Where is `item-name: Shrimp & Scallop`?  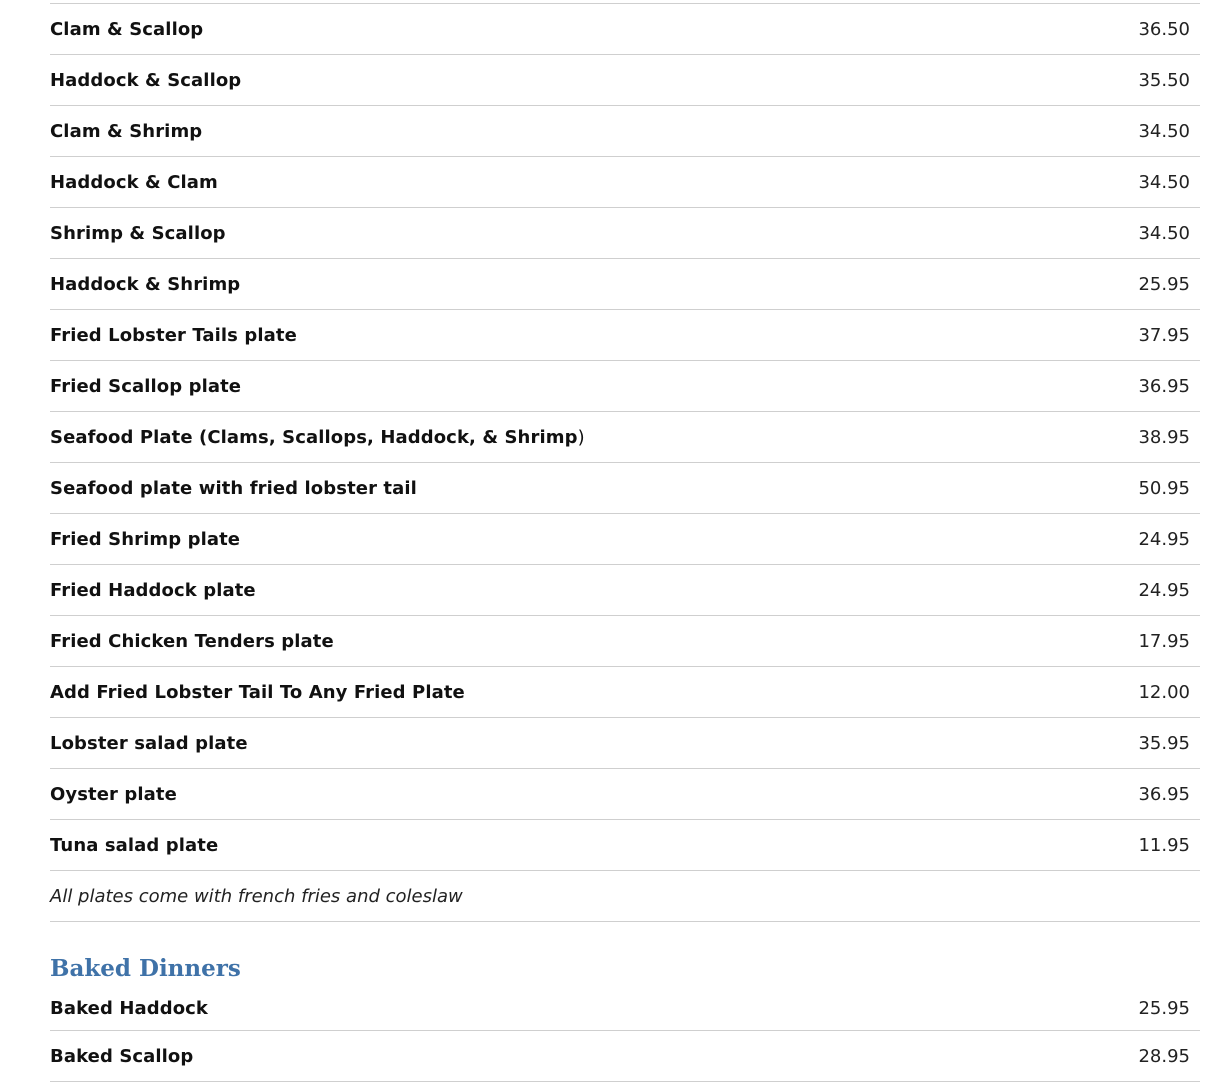 item-name: Shrimp & Scallop is located at coordinates (138, 233).